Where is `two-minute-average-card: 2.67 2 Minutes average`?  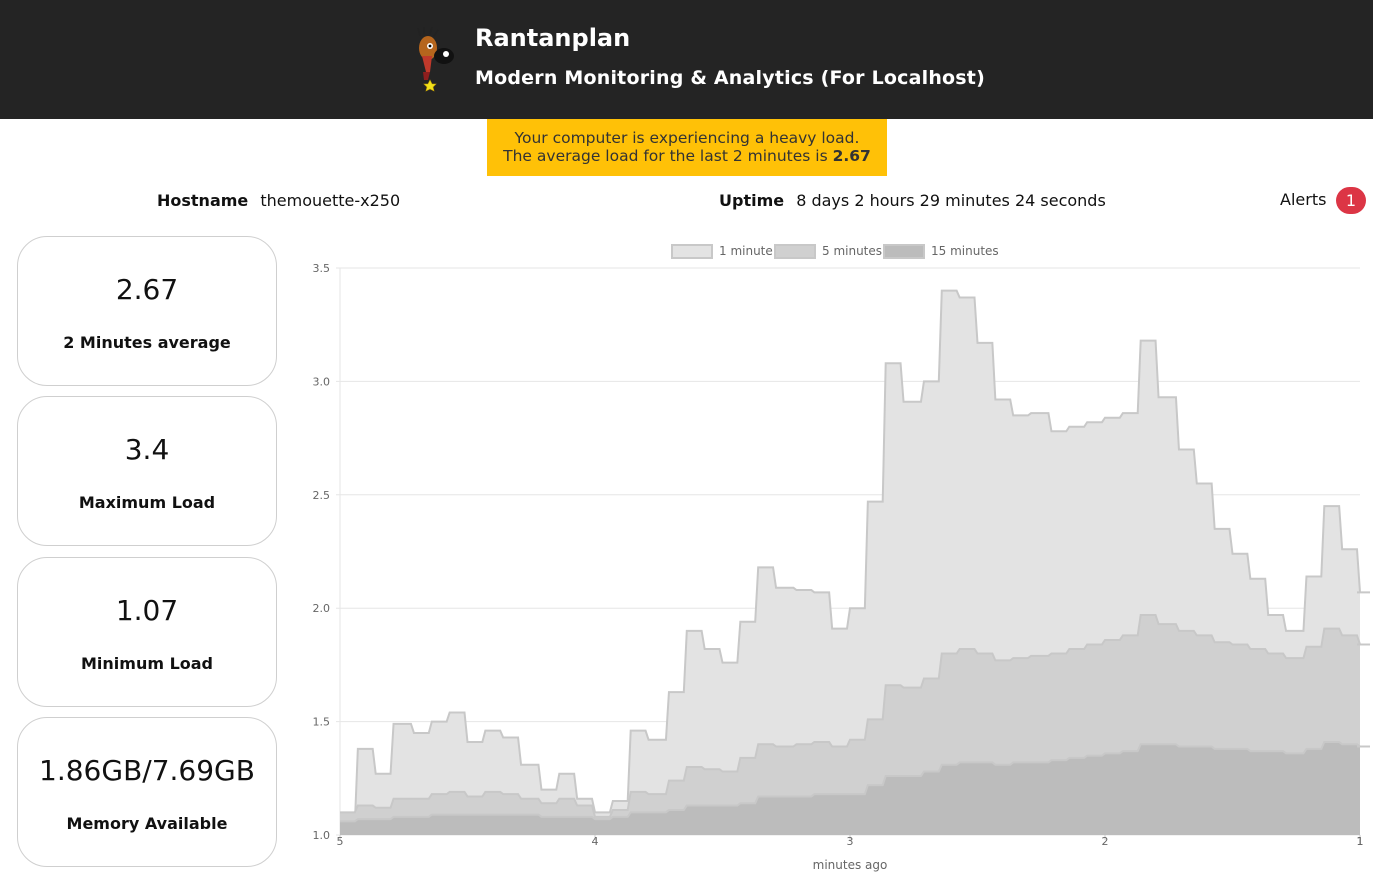 two-minute-average-card: 2.67 2 Minutes average is located at coordinates (147, 311).